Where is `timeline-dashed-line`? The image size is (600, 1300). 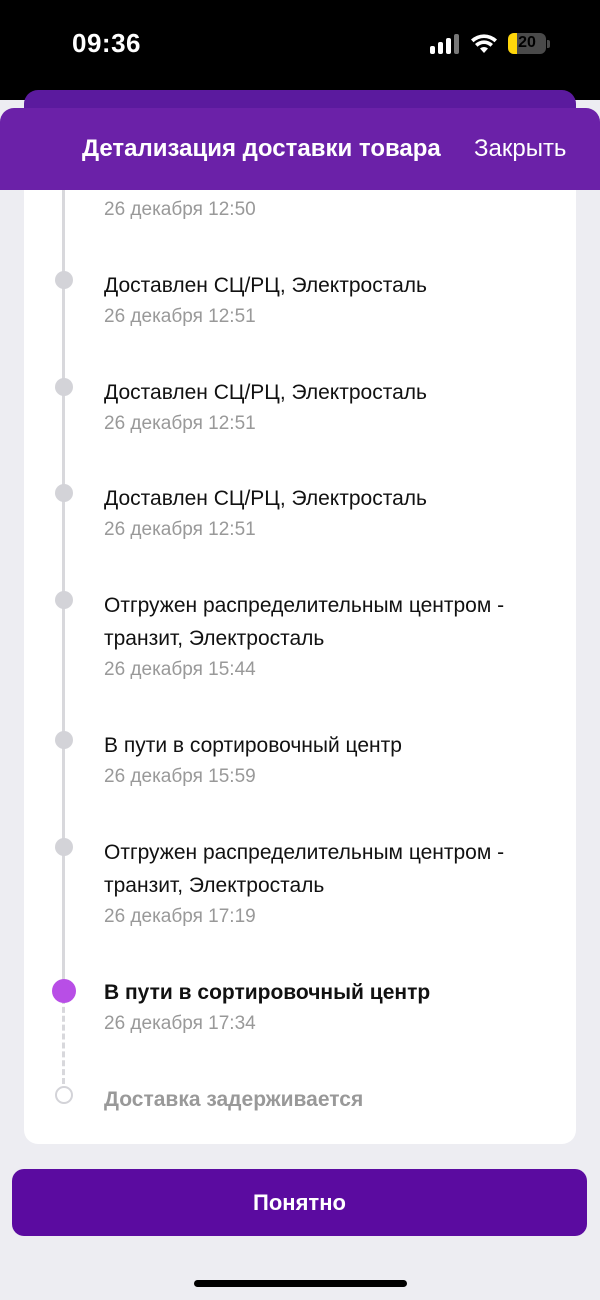
timeline-dashed-line is located at coordinates (63, 1041).